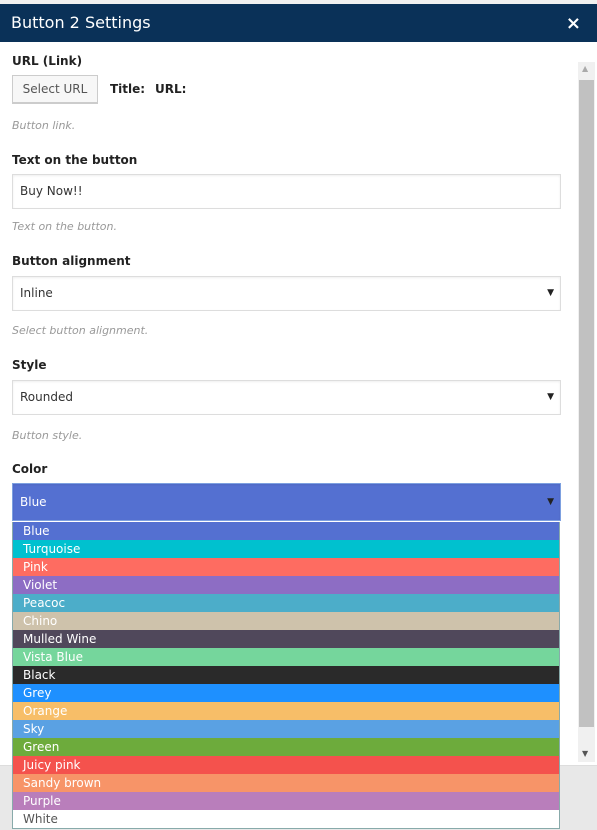 The height and width of the screenshot is (830, 597). What do you see at coordinates (33, 502) in the screenshot?
I see `color-value: Blue` at bounding box center [33, 502].